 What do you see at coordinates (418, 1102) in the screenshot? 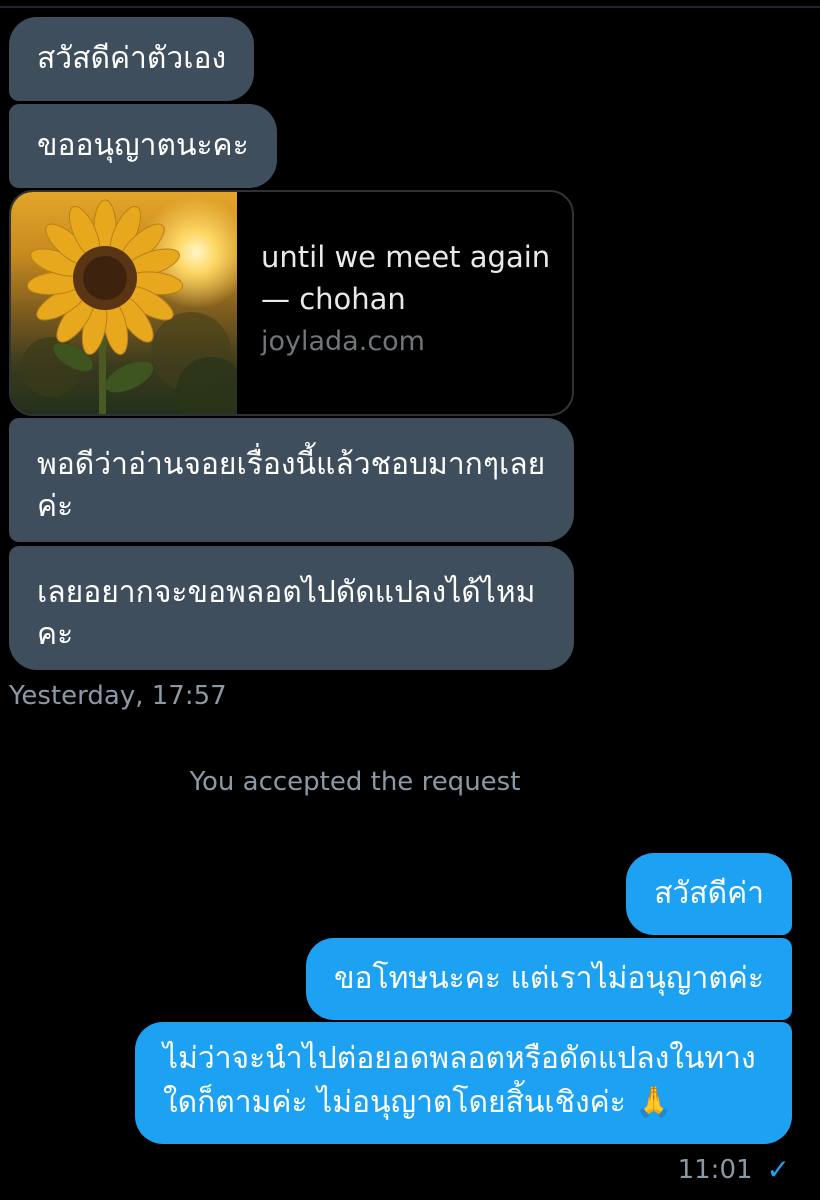
I see `message-text-line: ใดก็ตามค่ะ ไม่อนุญาตโดยสิ้นเชิงค่ะ 🙏` at bounding box center [418, 1102].